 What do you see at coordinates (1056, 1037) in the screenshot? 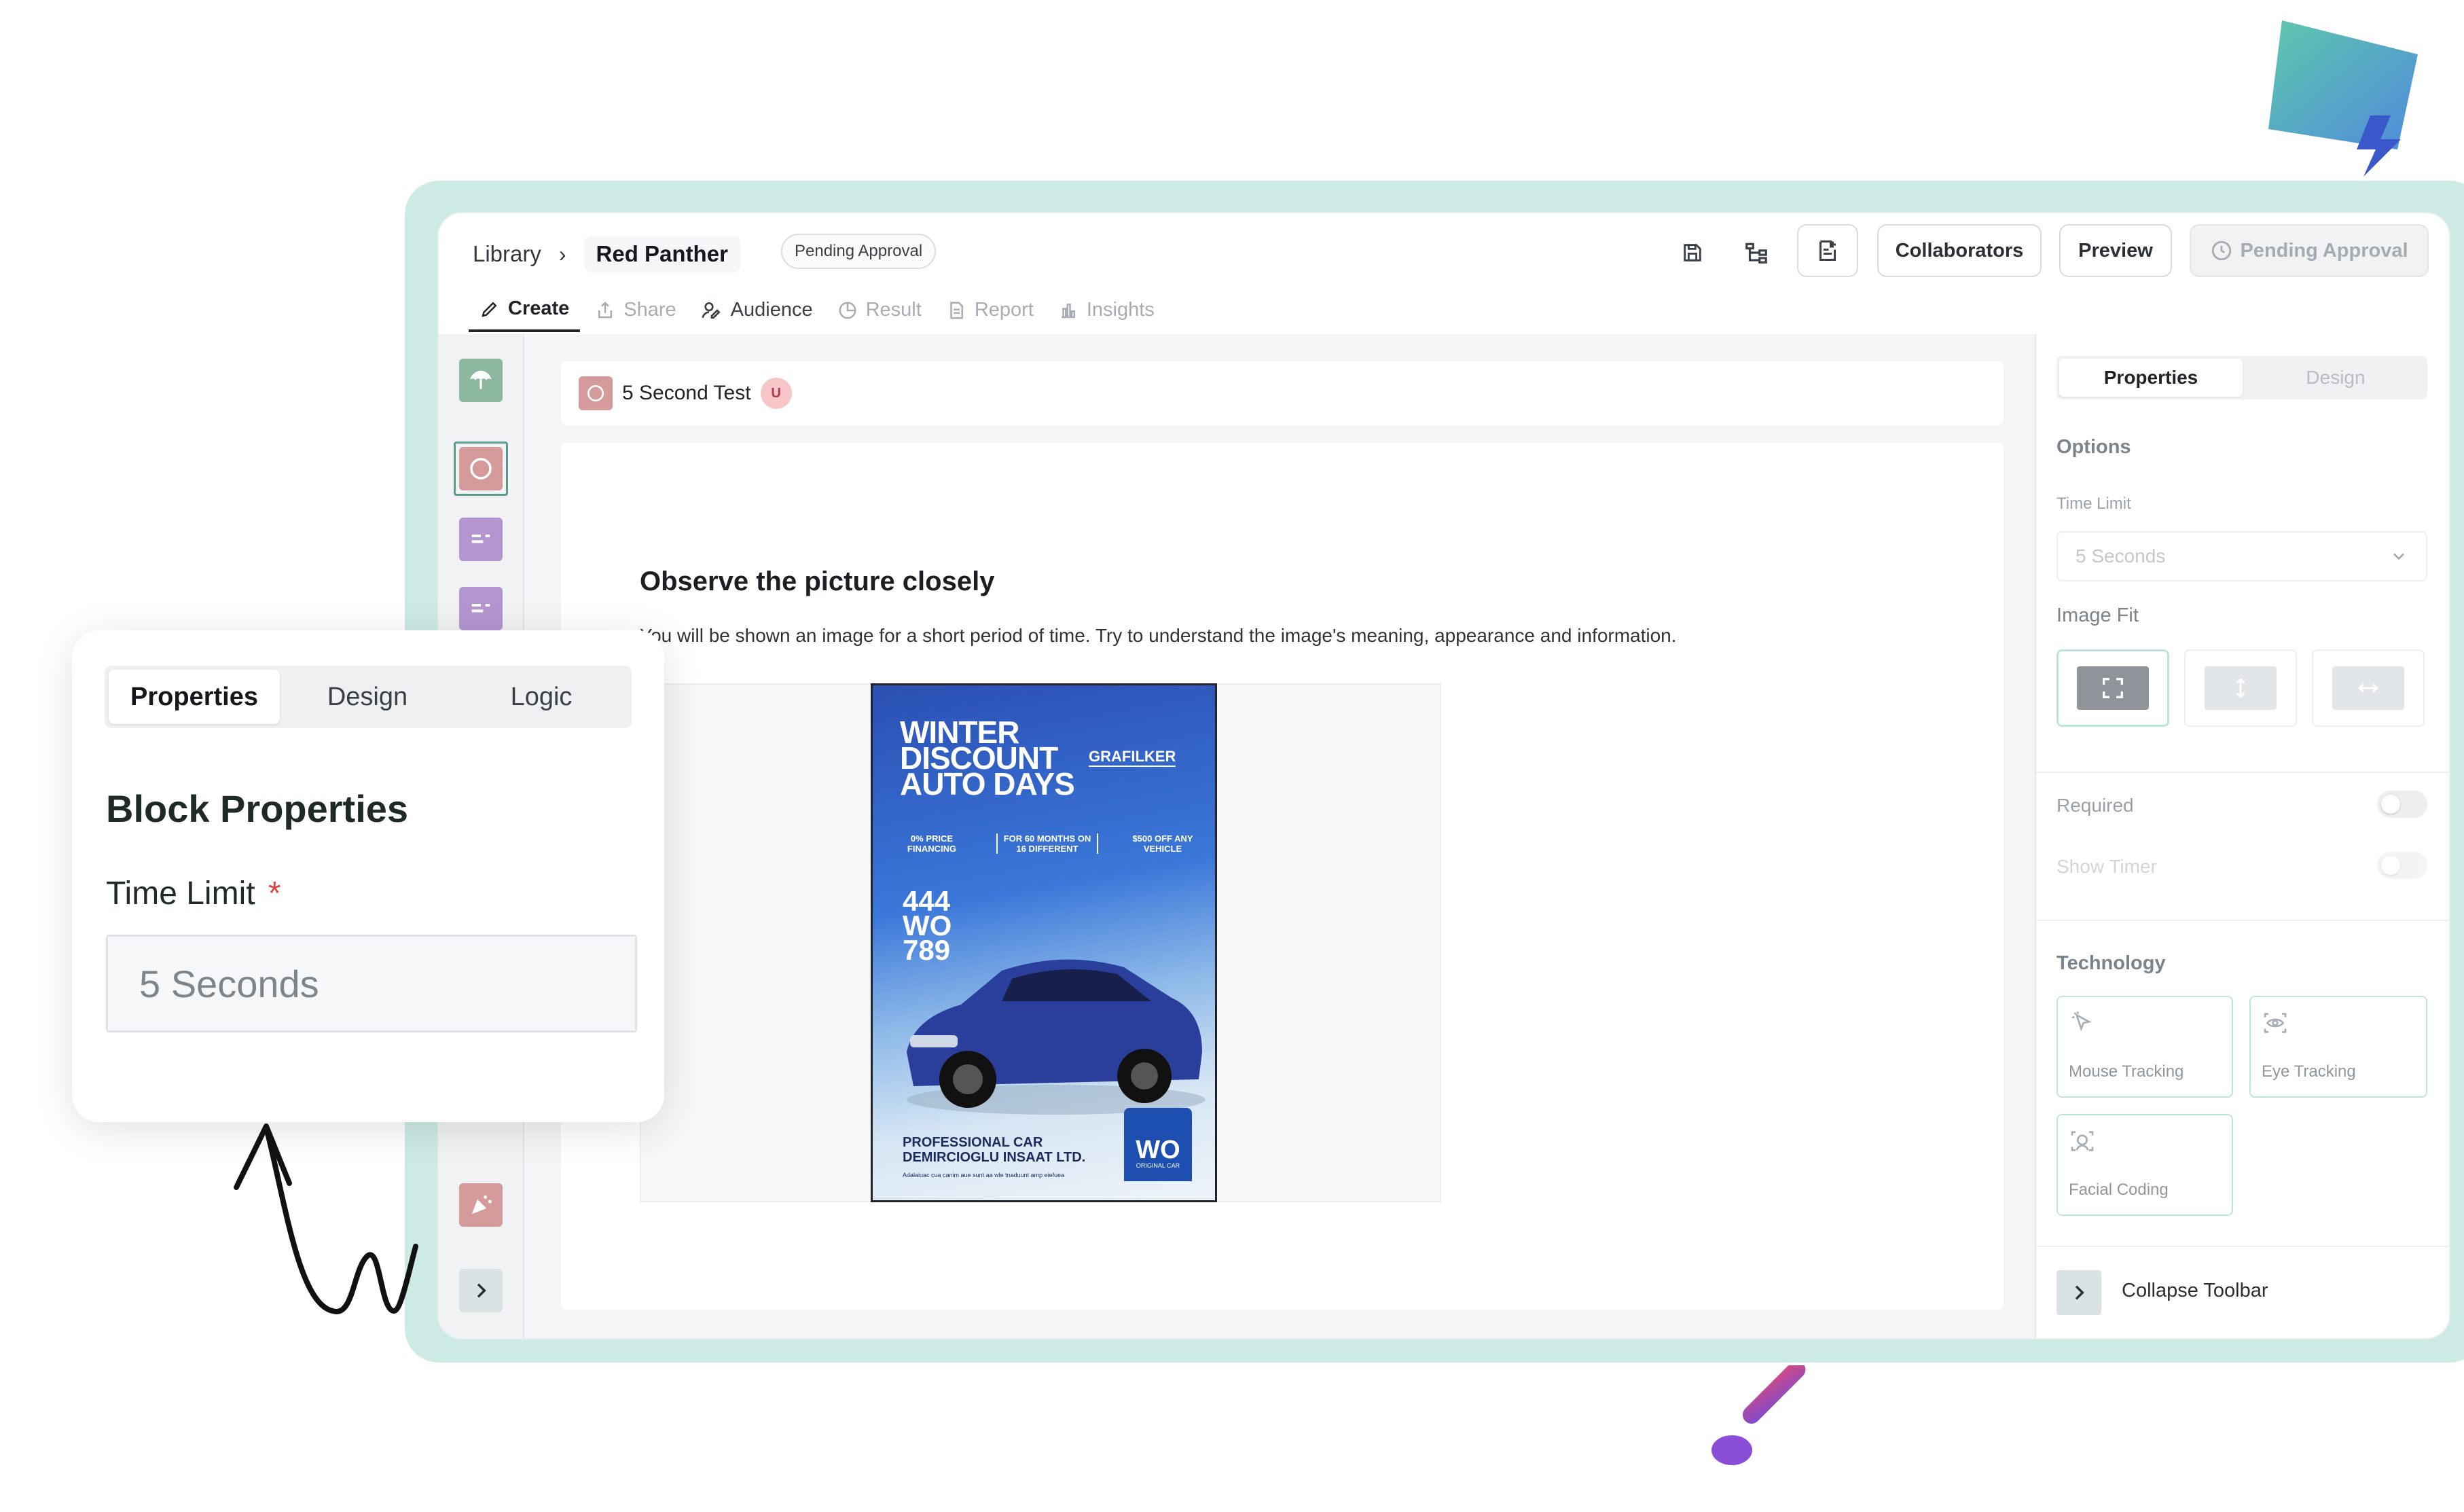
I see `car-image` at bounding box center [1056, 1037].